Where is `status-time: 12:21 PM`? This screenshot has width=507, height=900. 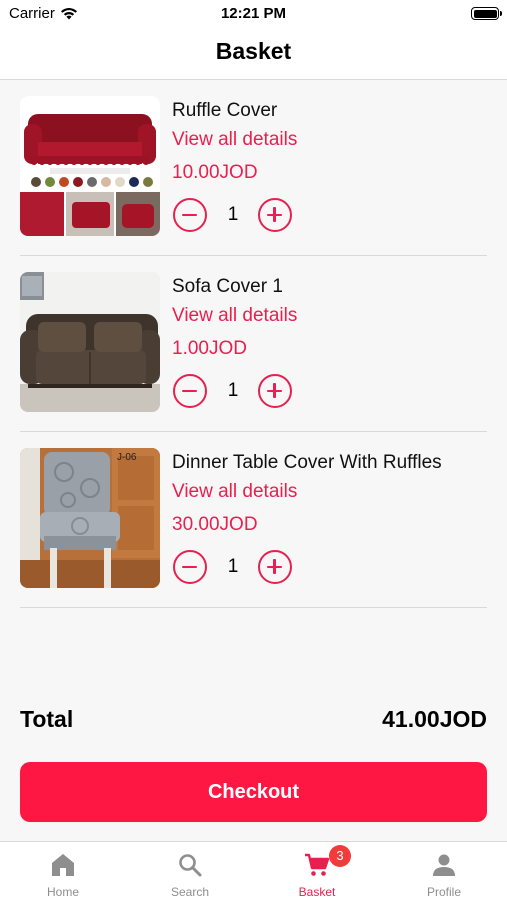 status-time: 12:21 PM is located at coordinates (253, 13).